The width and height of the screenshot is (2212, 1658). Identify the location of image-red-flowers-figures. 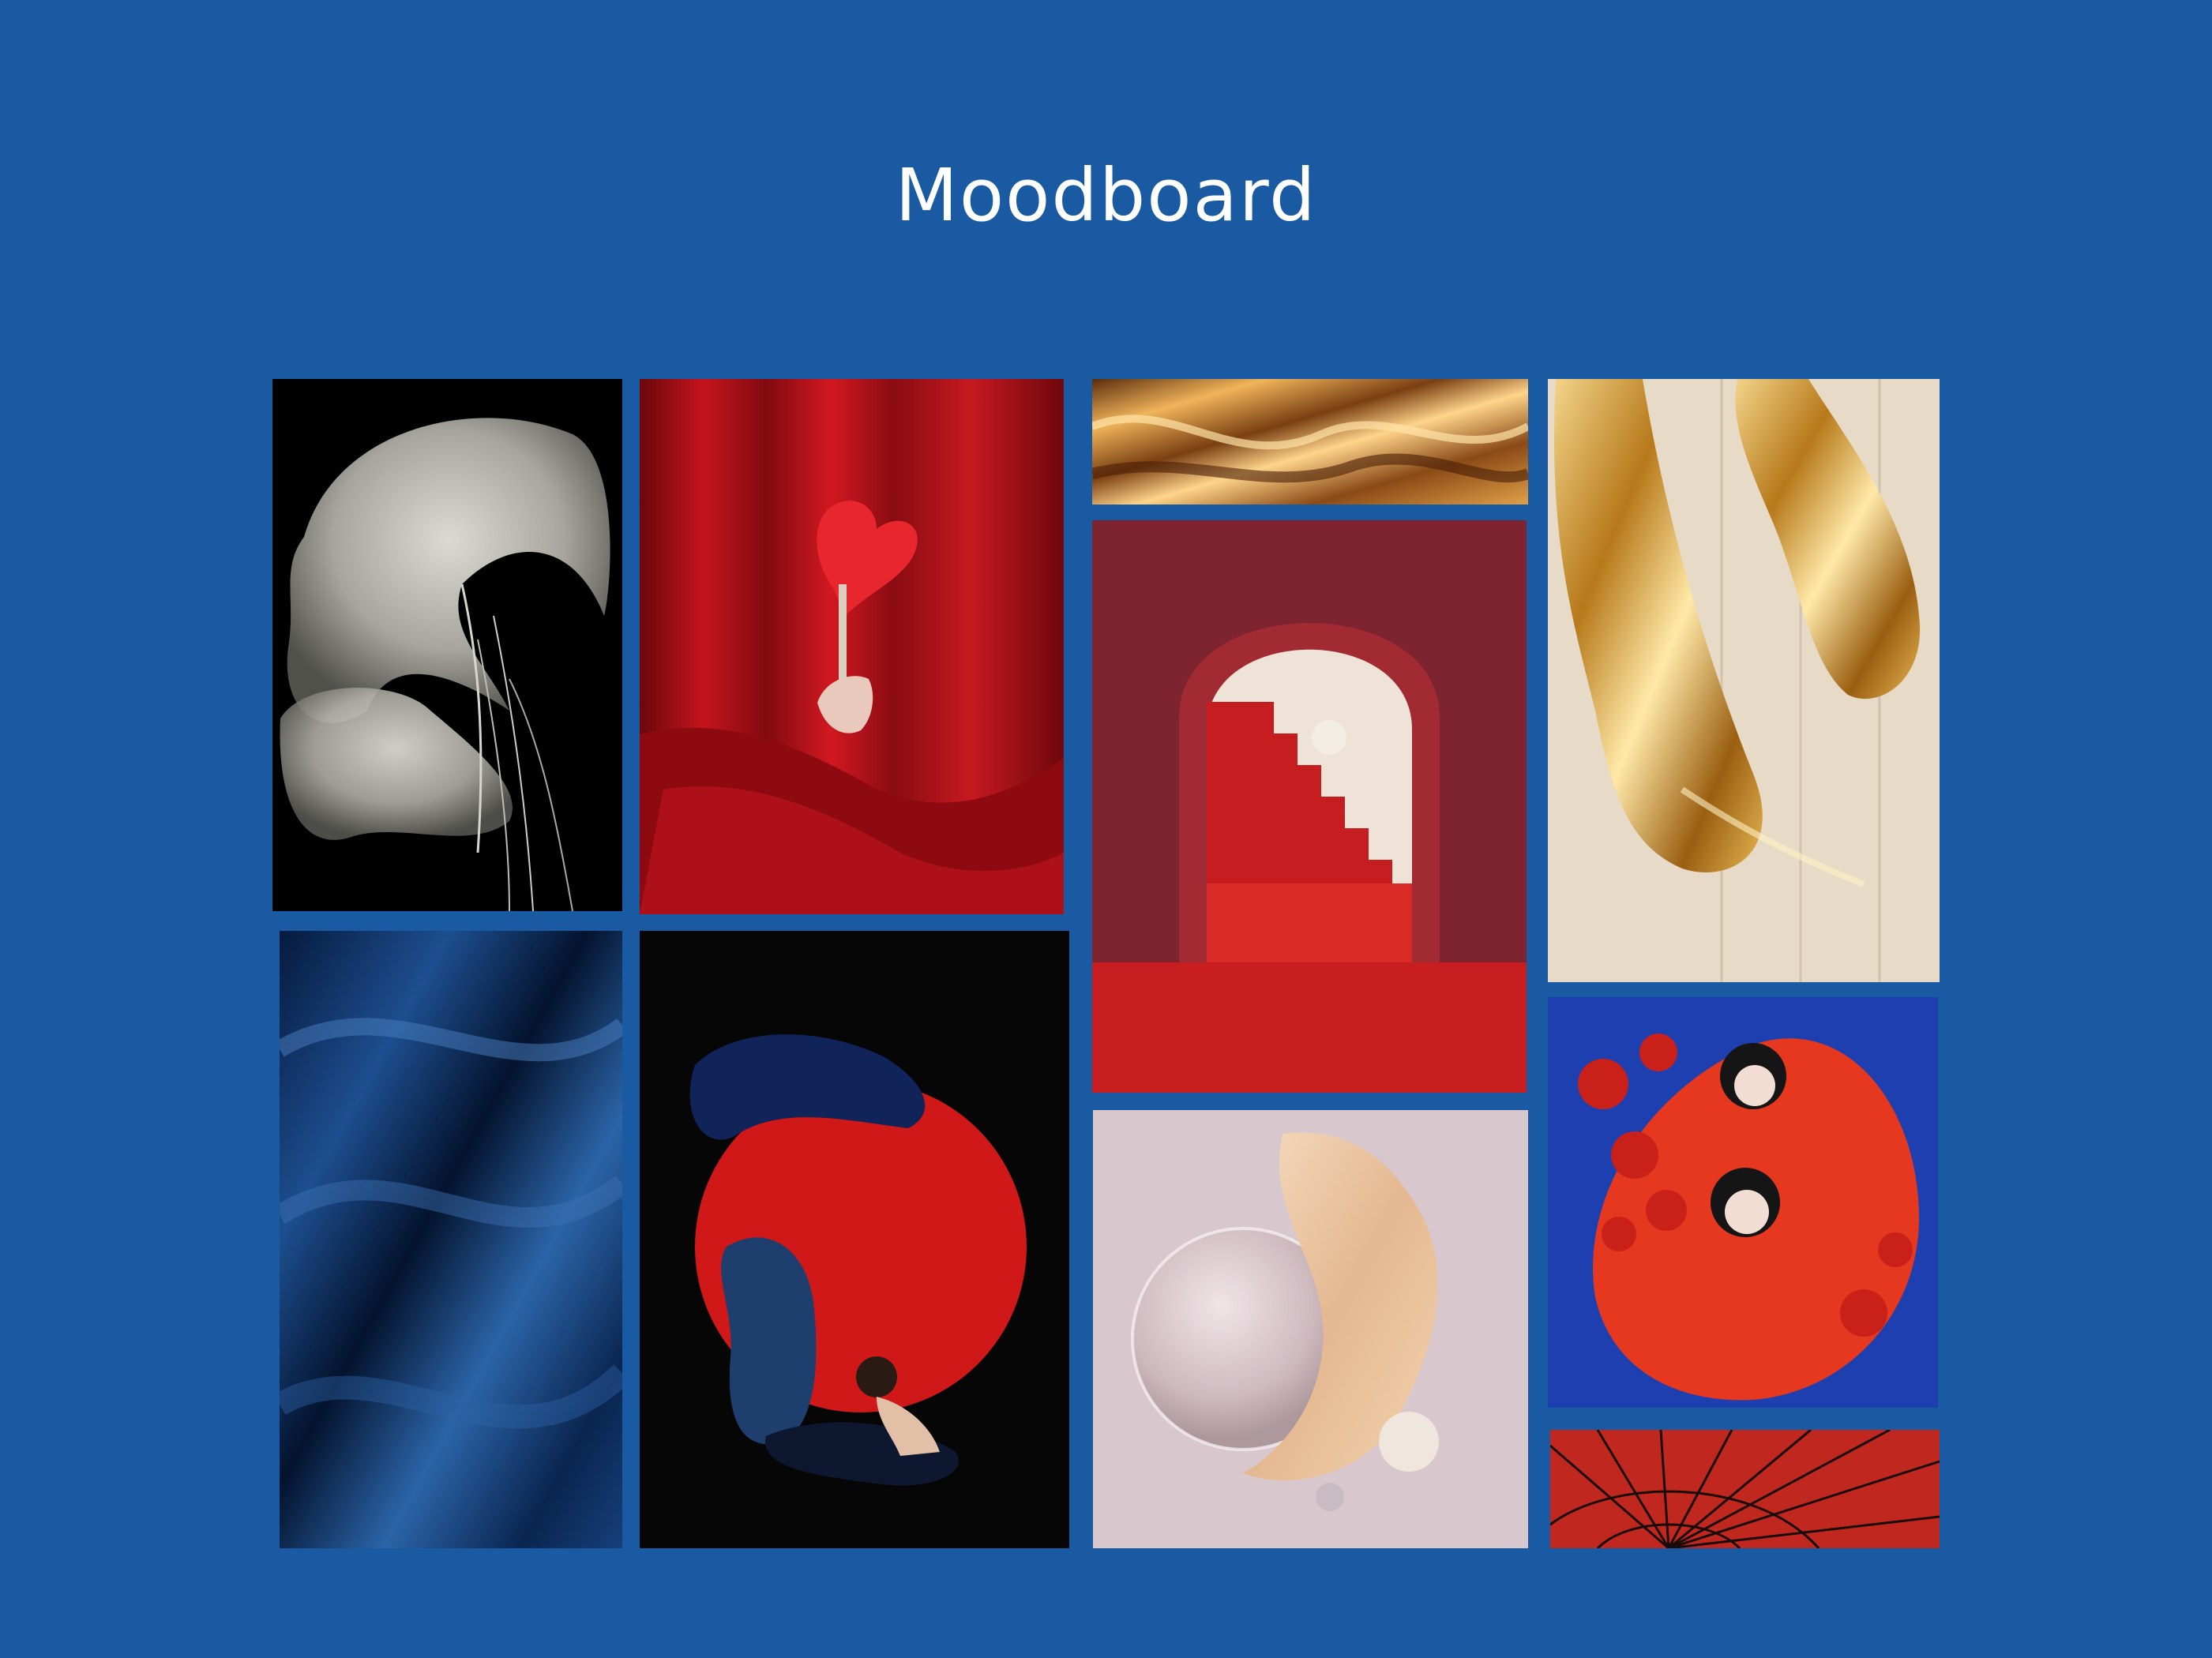
(1743, 1202).